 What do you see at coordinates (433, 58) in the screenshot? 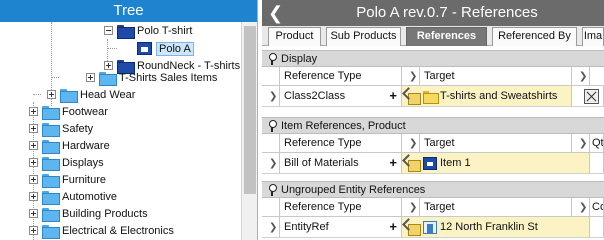
I see `section-header: Display` at bounding box center [433, 58].